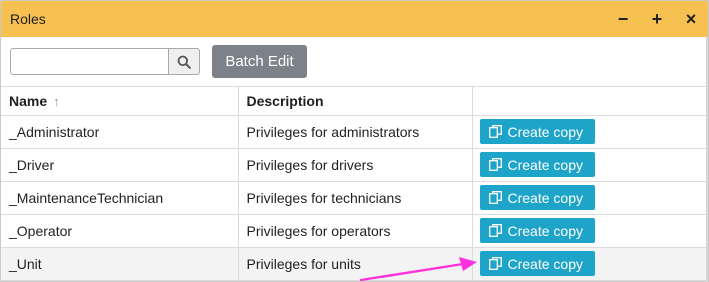 The image size is (709, 282). What do you see at coordinates (120, 231) in the screenshot?
I see `cell-name: _Operator` at bounding box center [120, 231].